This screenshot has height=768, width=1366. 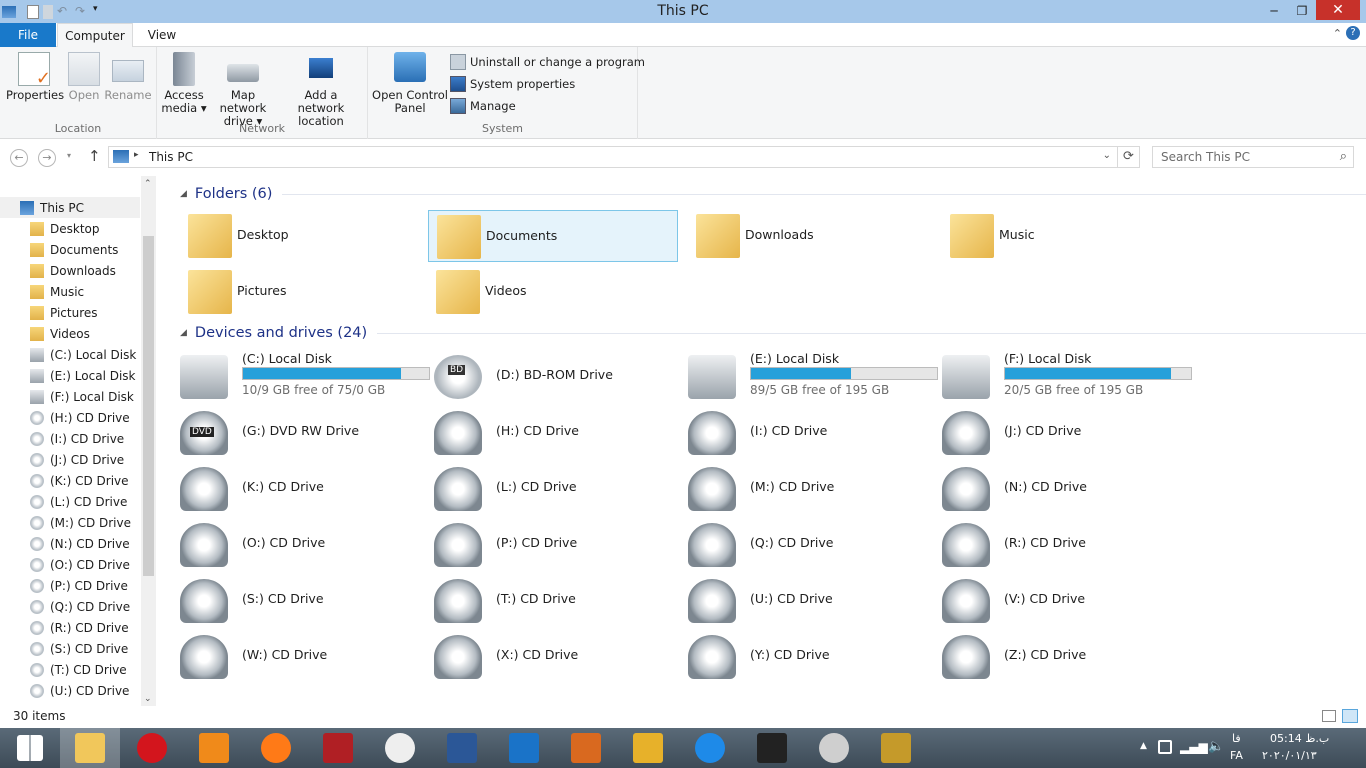 What do you see at coordinates (47, 158) in the screenshot?
I see `forward-button: →` at bounding box center [47, 158].